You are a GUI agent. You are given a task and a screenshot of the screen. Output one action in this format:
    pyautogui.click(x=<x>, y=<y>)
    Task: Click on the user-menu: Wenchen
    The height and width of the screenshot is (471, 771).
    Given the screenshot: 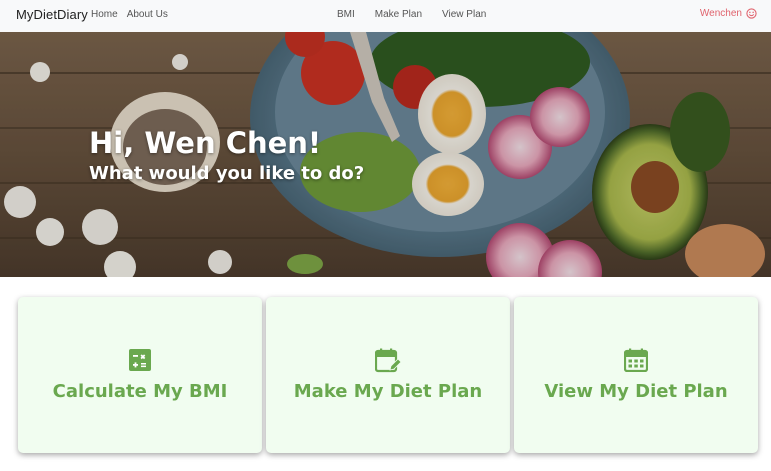 What is the action you would take?
    pyautogui.click(x=728, y=13)
    